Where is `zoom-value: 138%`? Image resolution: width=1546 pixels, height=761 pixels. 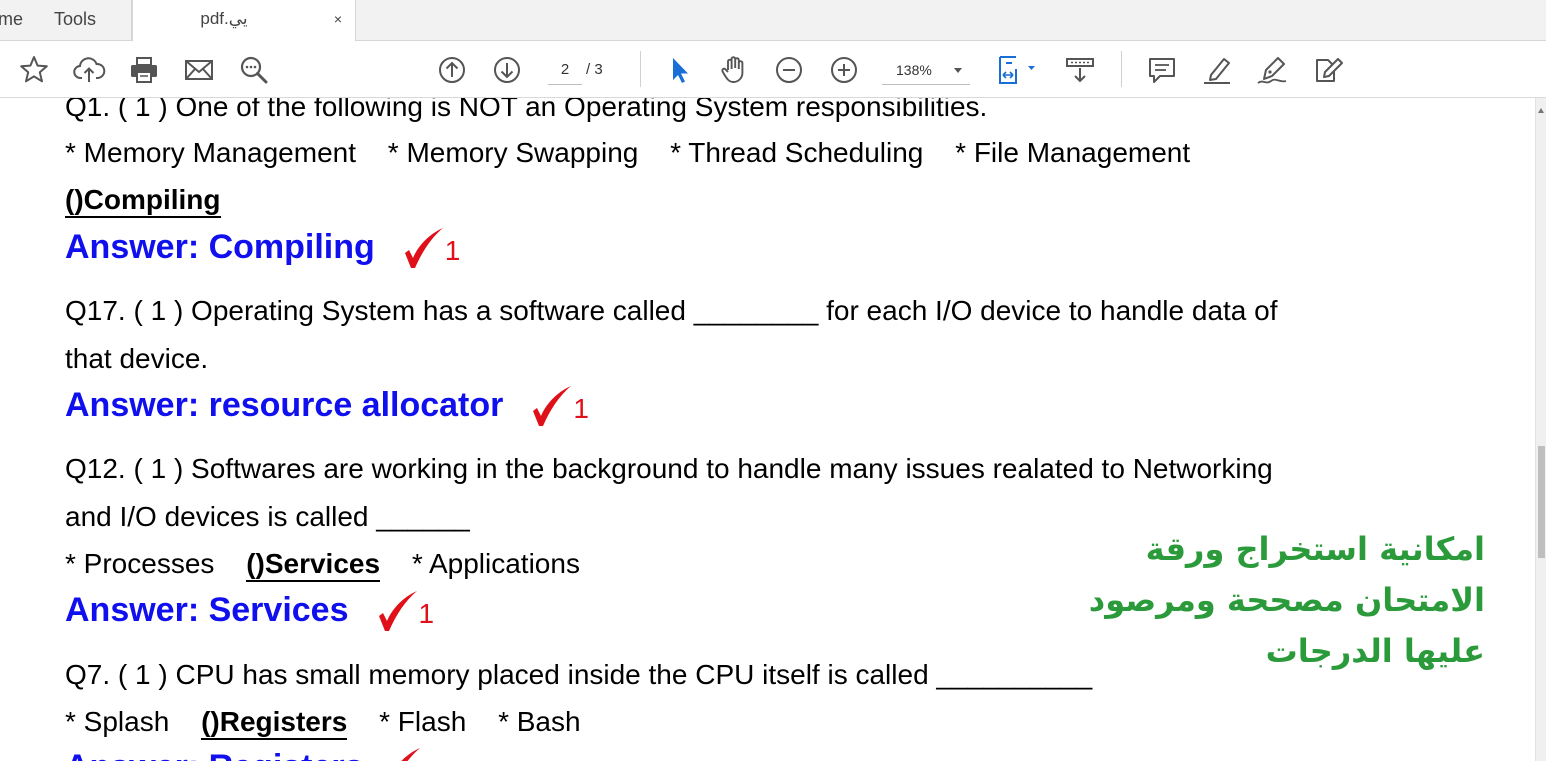 zoom-value: 138% is located at coordinates (914, 70).